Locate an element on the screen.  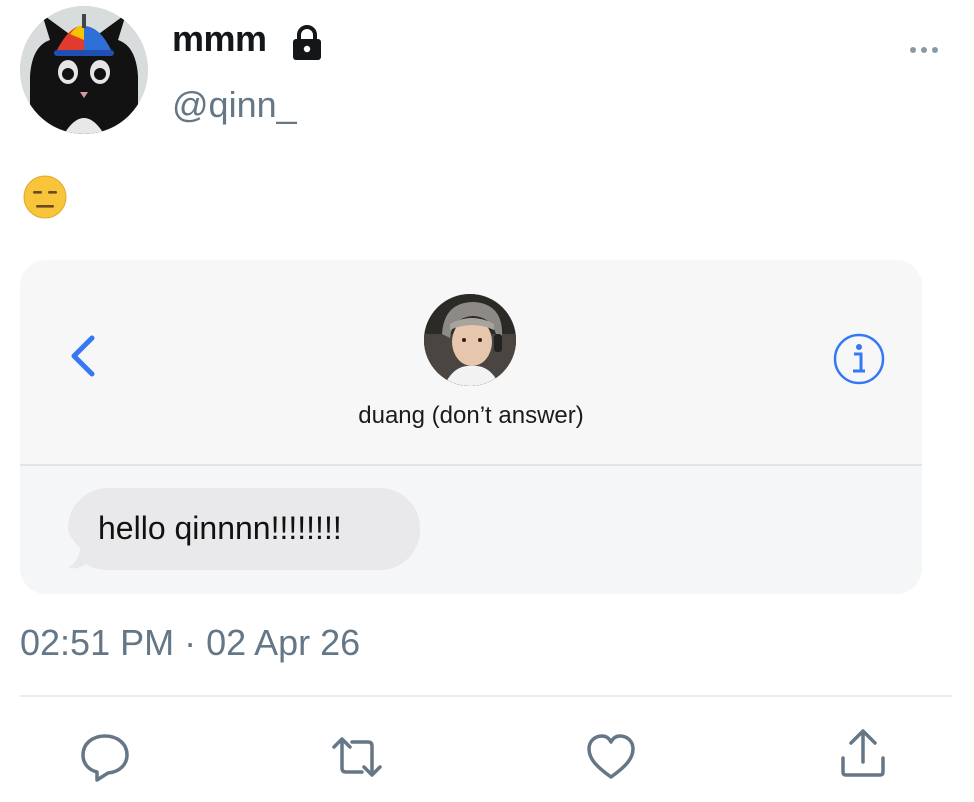
ellipsis-icon is located at coordinates (924, 50).